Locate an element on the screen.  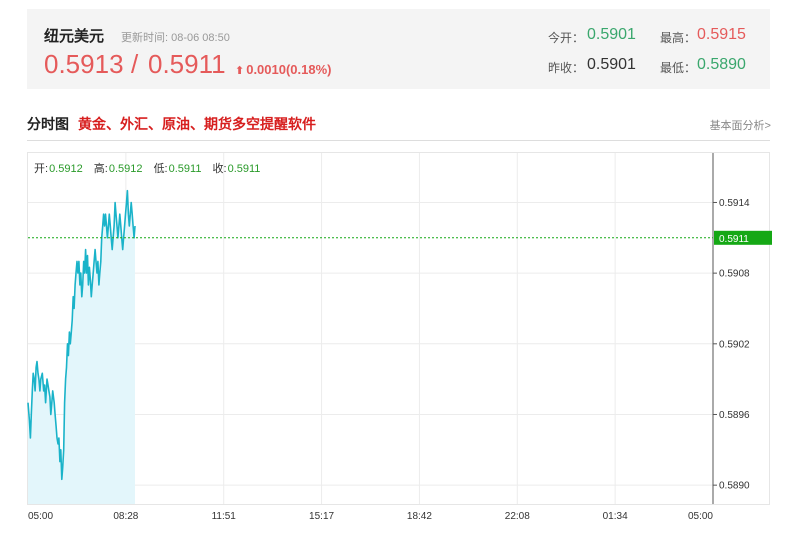
y-tick-label: 0.5896 is located at coordinates (734, 415).